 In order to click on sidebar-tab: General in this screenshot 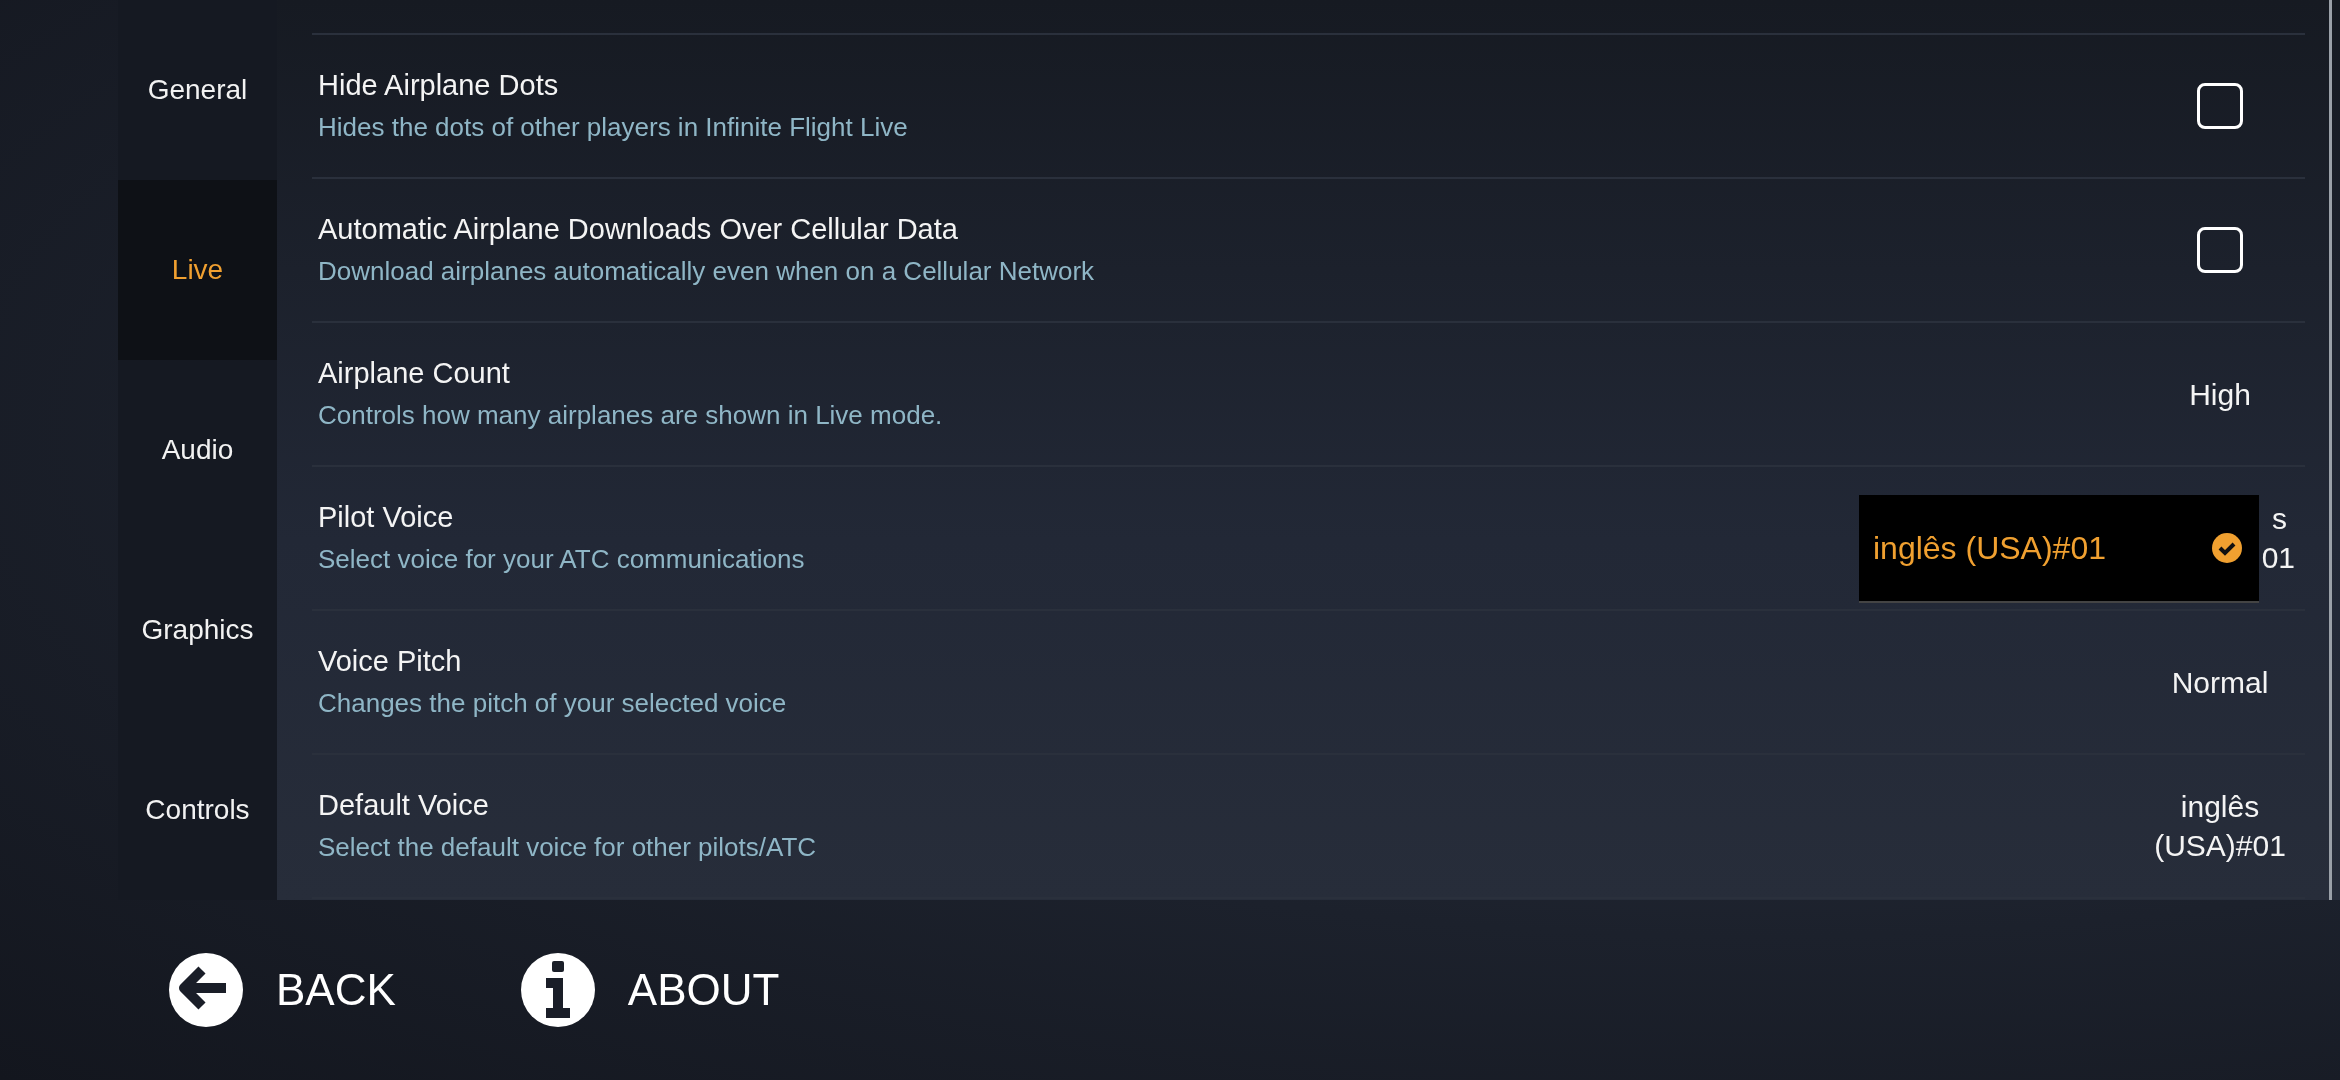, I will do `click(197, 90)`.